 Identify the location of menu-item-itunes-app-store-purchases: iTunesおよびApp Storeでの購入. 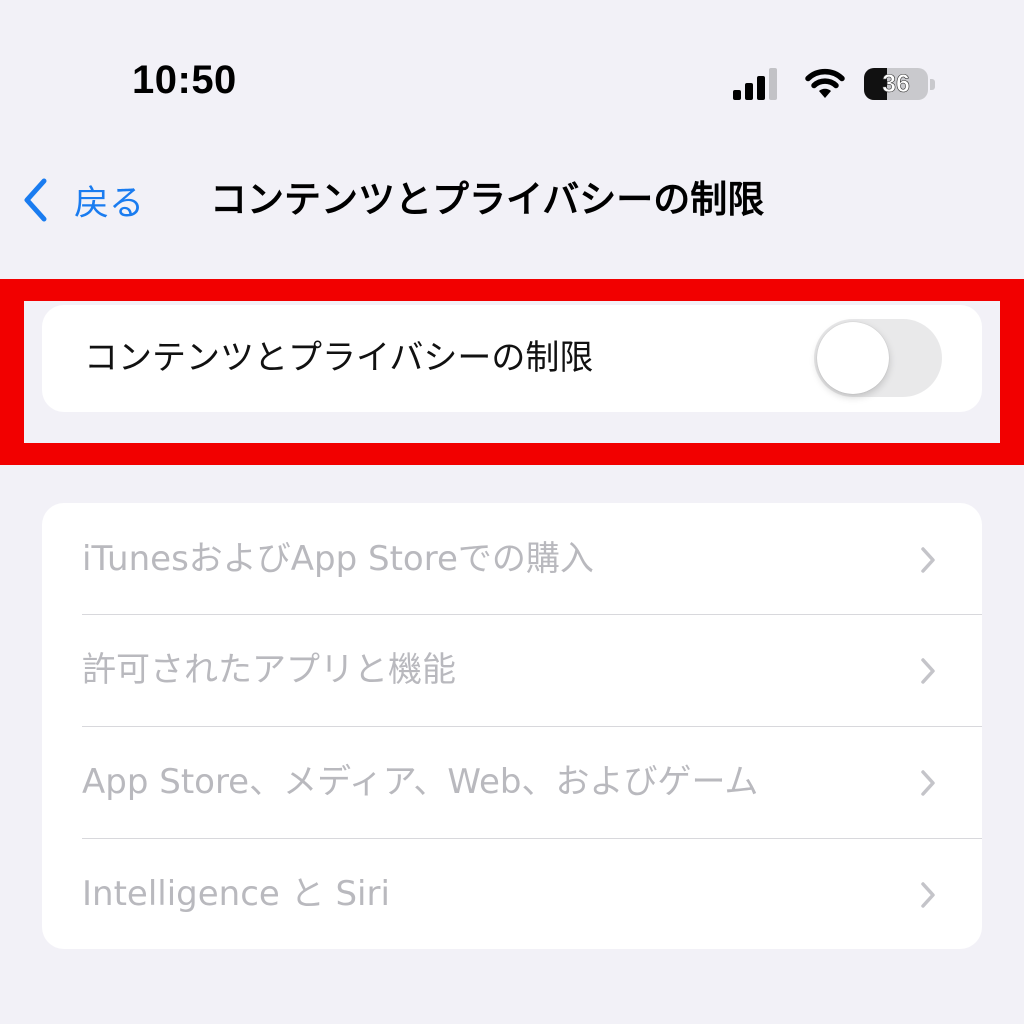
(512, 559).